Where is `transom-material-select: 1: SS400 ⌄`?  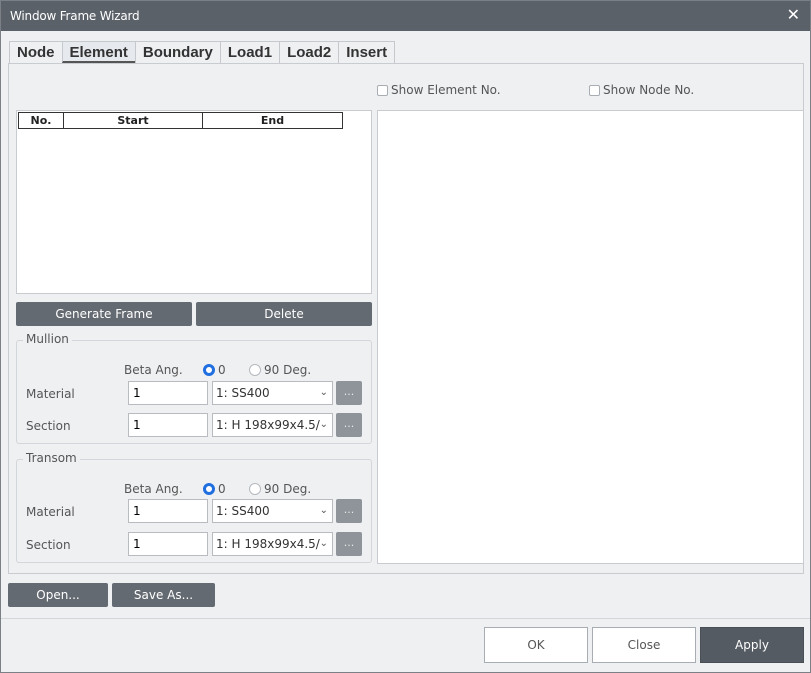 transom-material-select: 1: SS400 ⌄ is located at coordinates (272, 511).